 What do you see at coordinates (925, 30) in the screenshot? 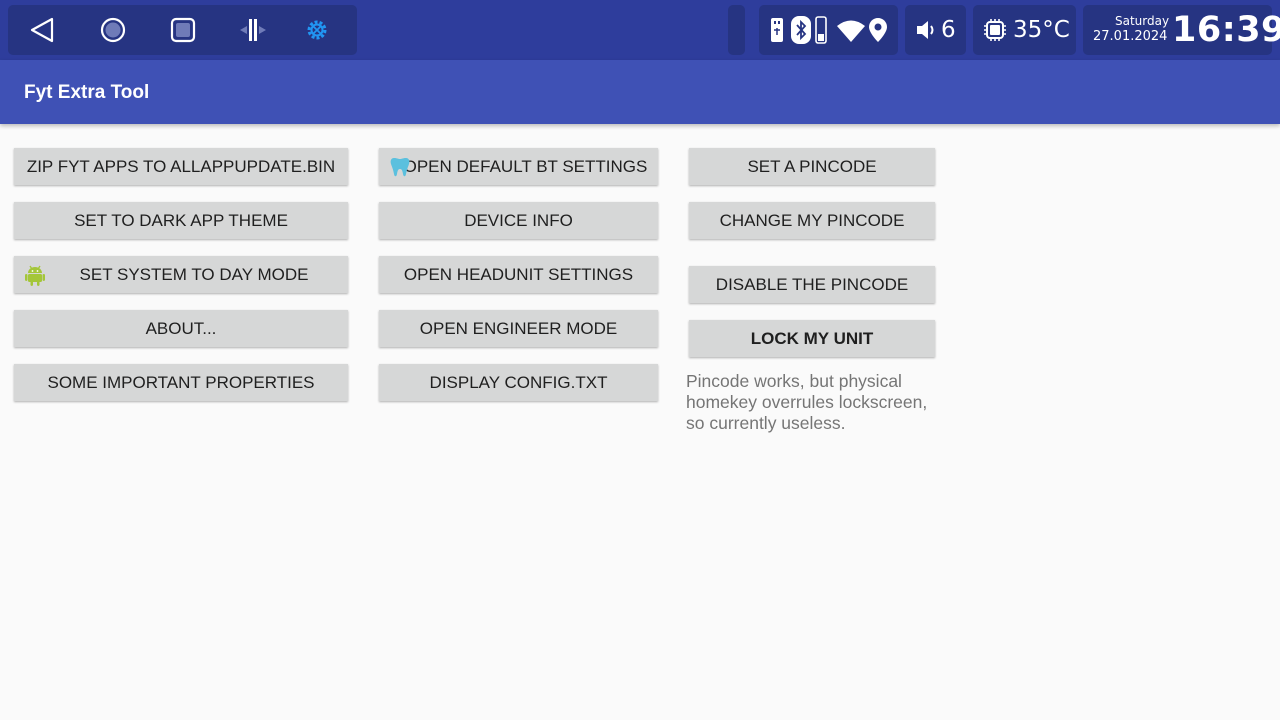
I see `speaker-icon` at bounding box center [925, 30].